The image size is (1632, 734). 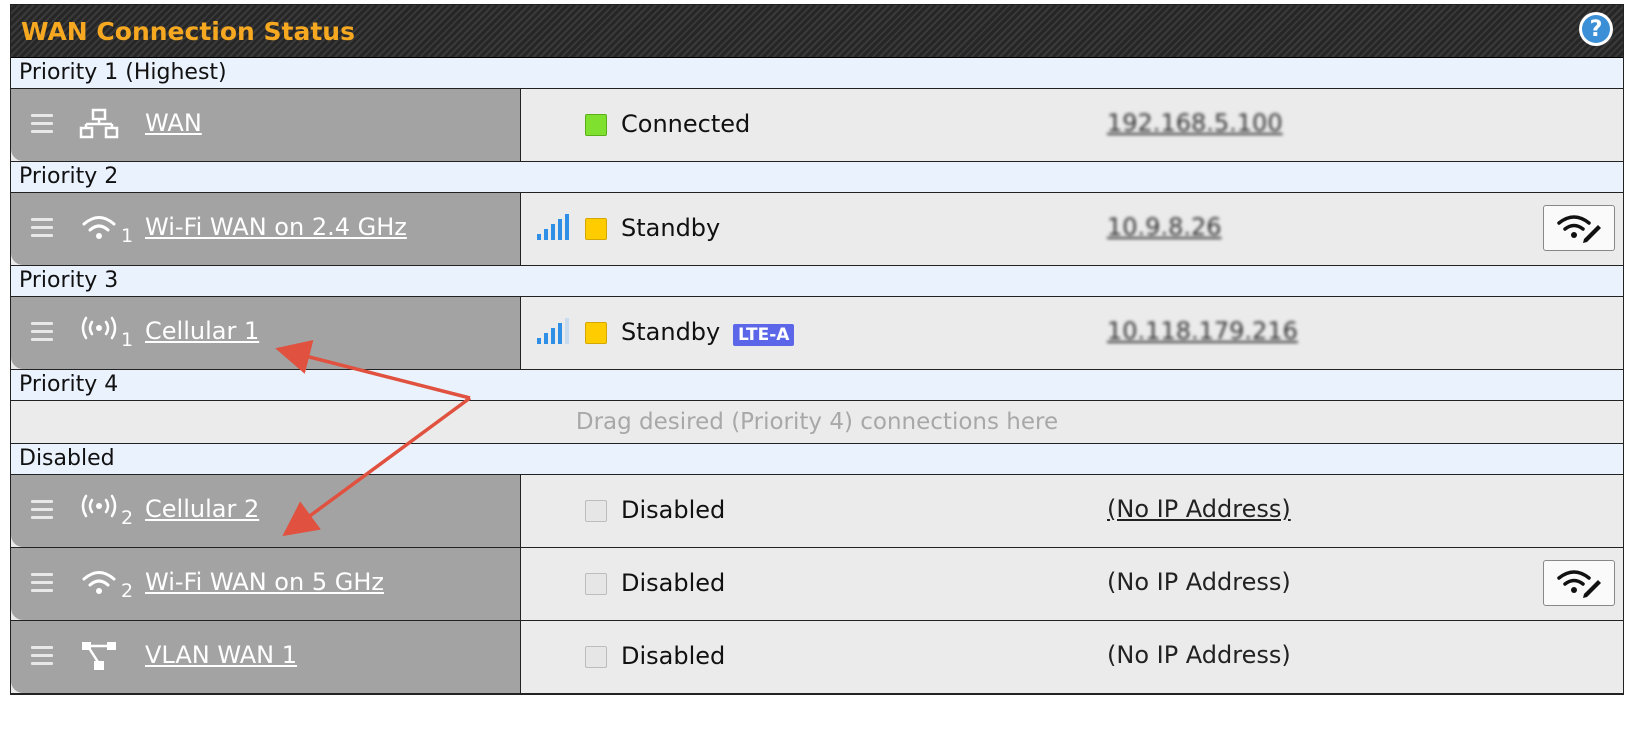 What do you see at coordinates (1195, 123) in the screenshot?
I see `ip-address: 192.168.5.100` at bounding box center [1195, 123].